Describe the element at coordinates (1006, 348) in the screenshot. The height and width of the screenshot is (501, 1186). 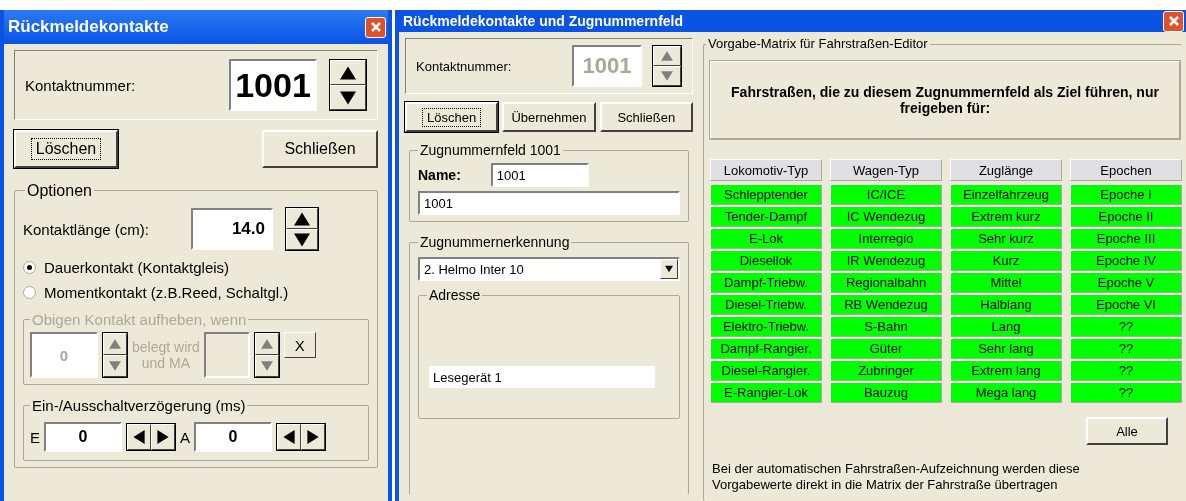
I see `toggle-cell: Sehr lang` at that location.